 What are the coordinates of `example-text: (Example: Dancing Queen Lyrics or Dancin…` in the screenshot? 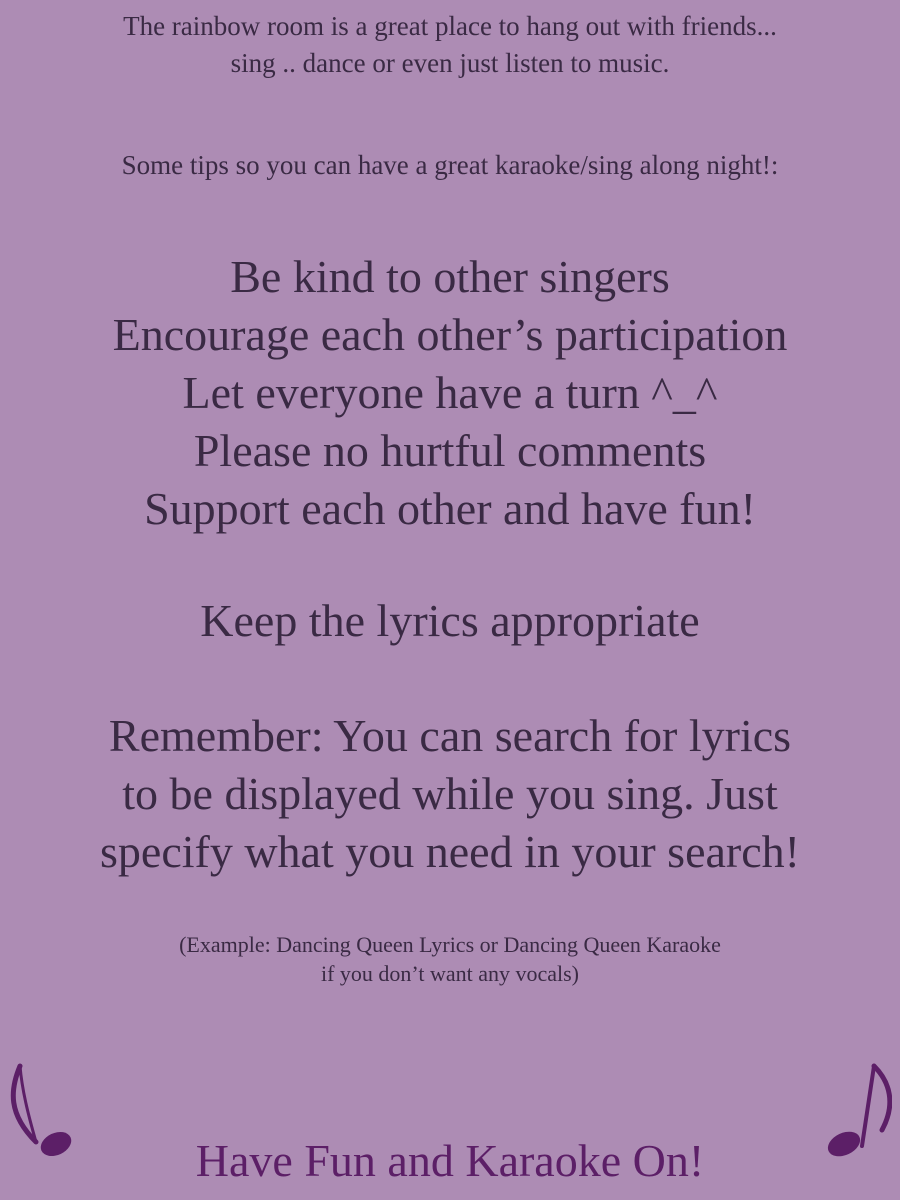 It's located at (450, 959).